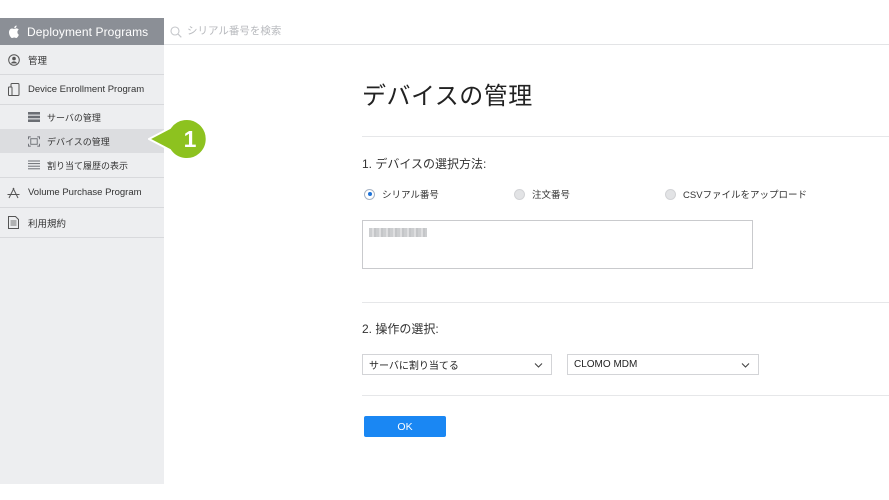 This screenshot has width=889, height=500. I want to click on sidebar-subitem-history: 割り当て履歴の表示, so click(82, 165).